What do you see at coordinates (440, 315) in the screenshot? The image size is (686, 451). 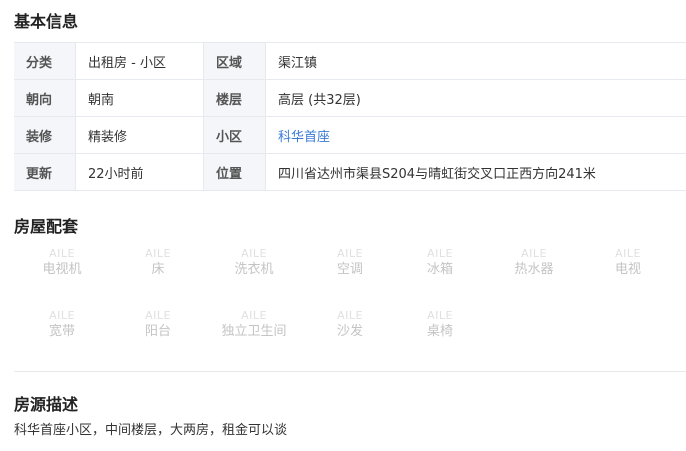 I see `table-chair-icon: AILE` at bounding box center [440, 315].